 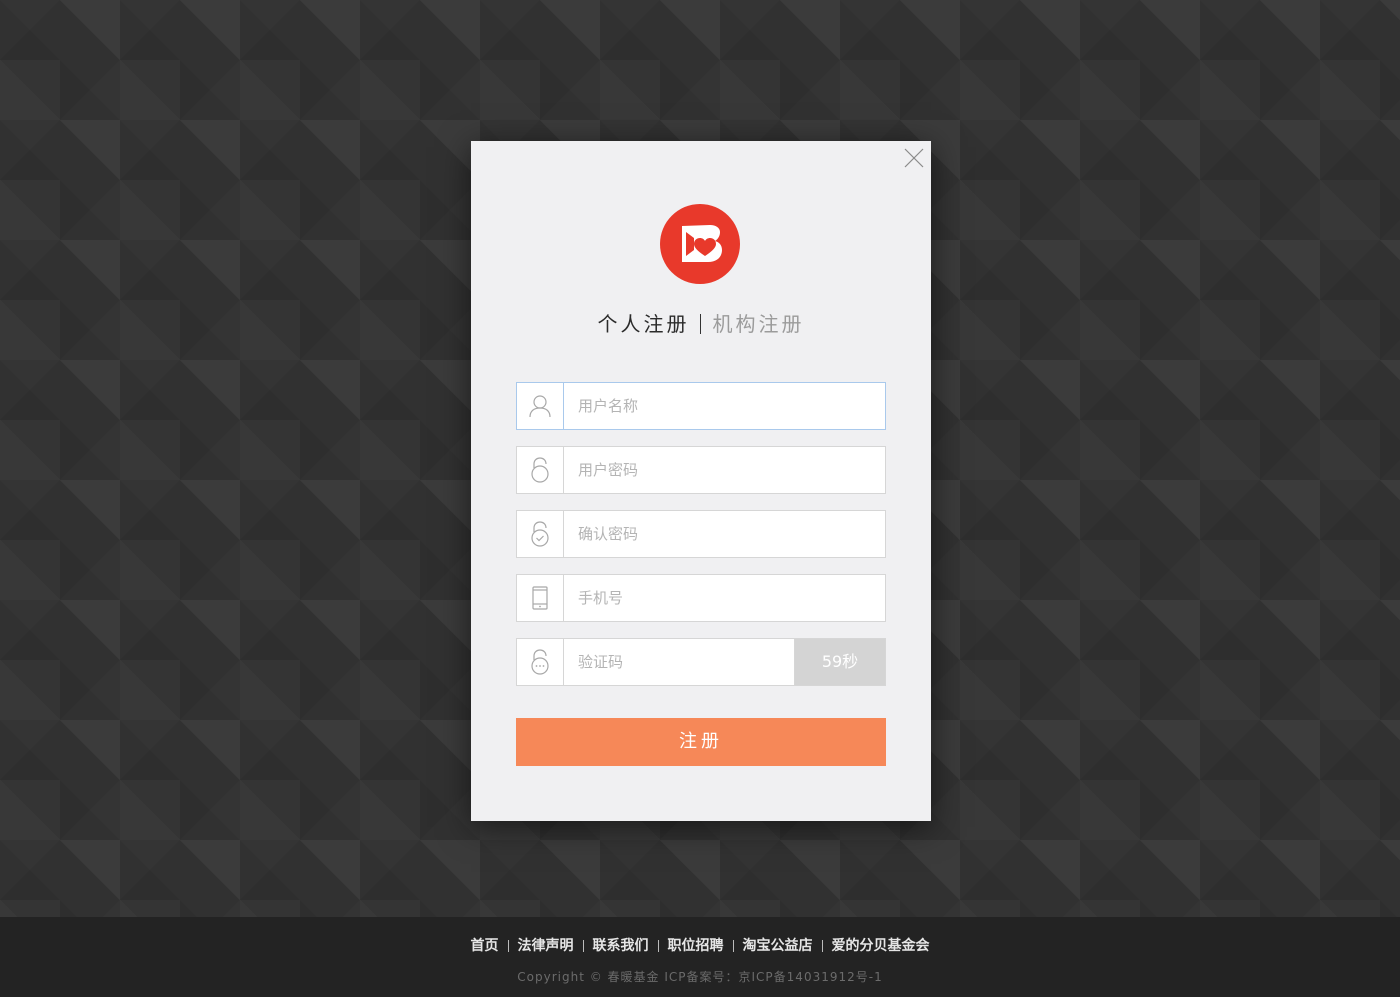 What do you see at coordinates (540, 470) in the screenshot?
I see `lock-icon` at bounding box center [540, 470].